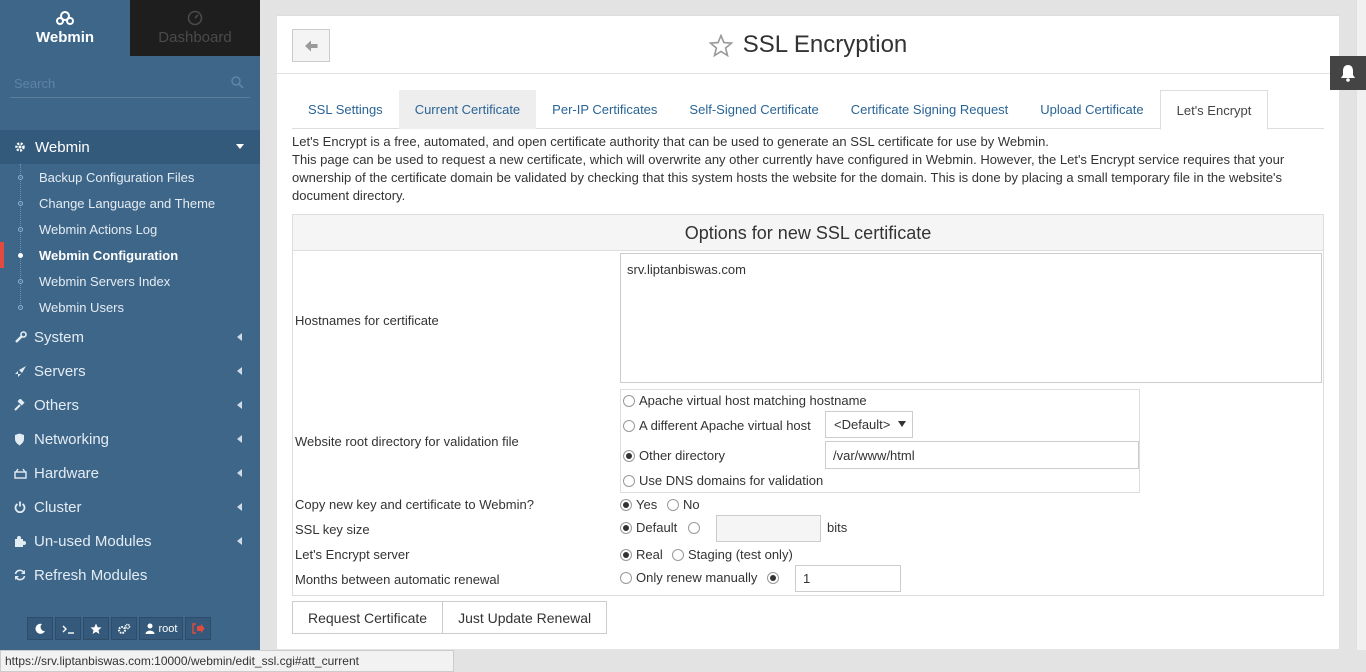 The width and height of the screenshot is (1366, 672). I want to click on tab-current-certificate: Current Certificate, so click(467, 109).